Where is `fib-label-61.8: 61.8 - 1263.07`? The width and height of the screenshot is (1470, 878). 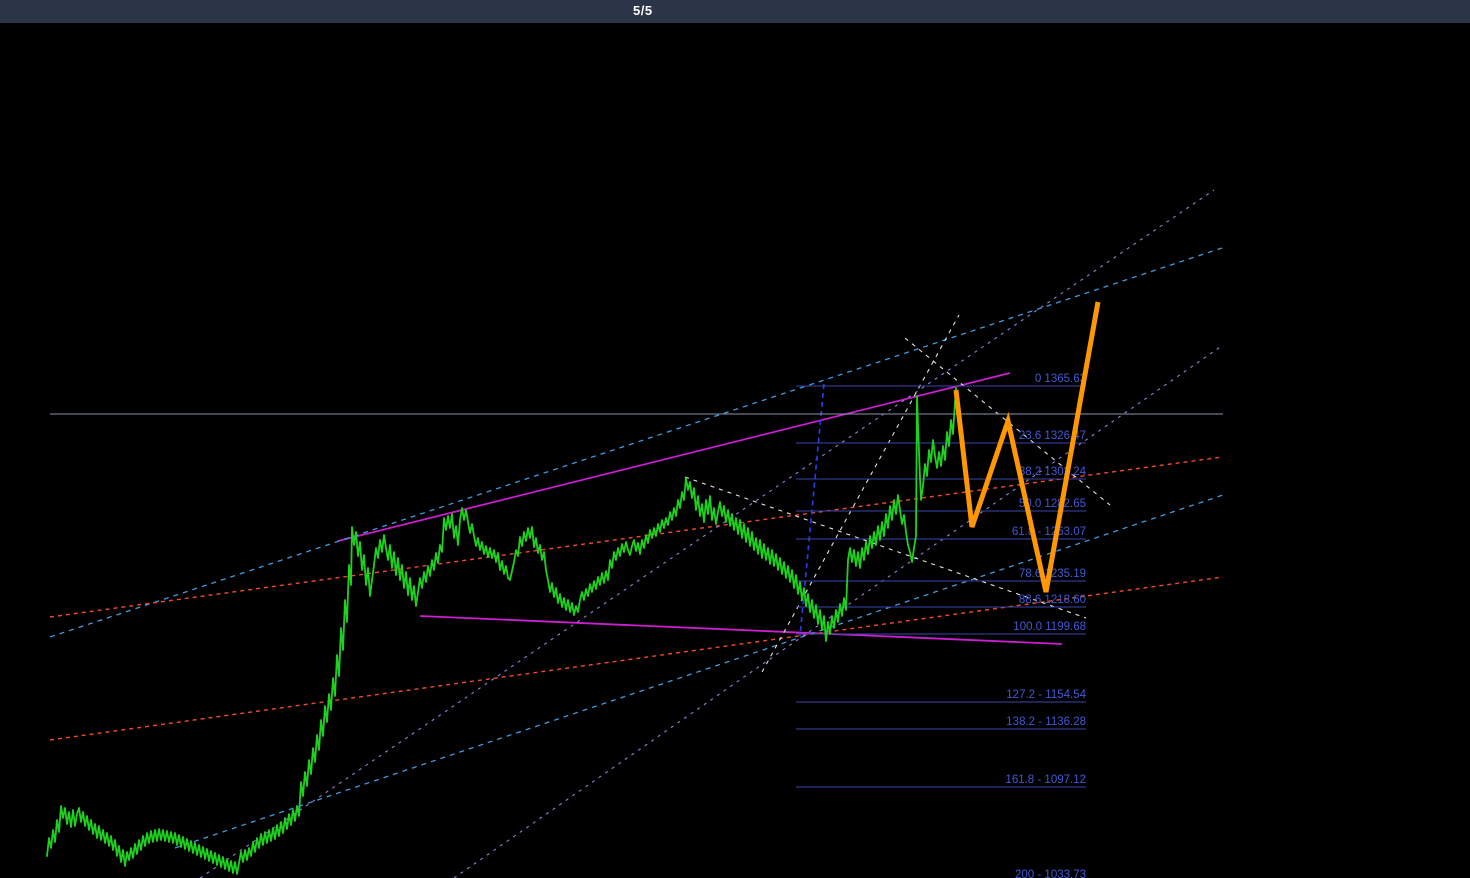
fib-label-61.8: 61.8 - 1263.07 is located at coordinates (1049, 532).